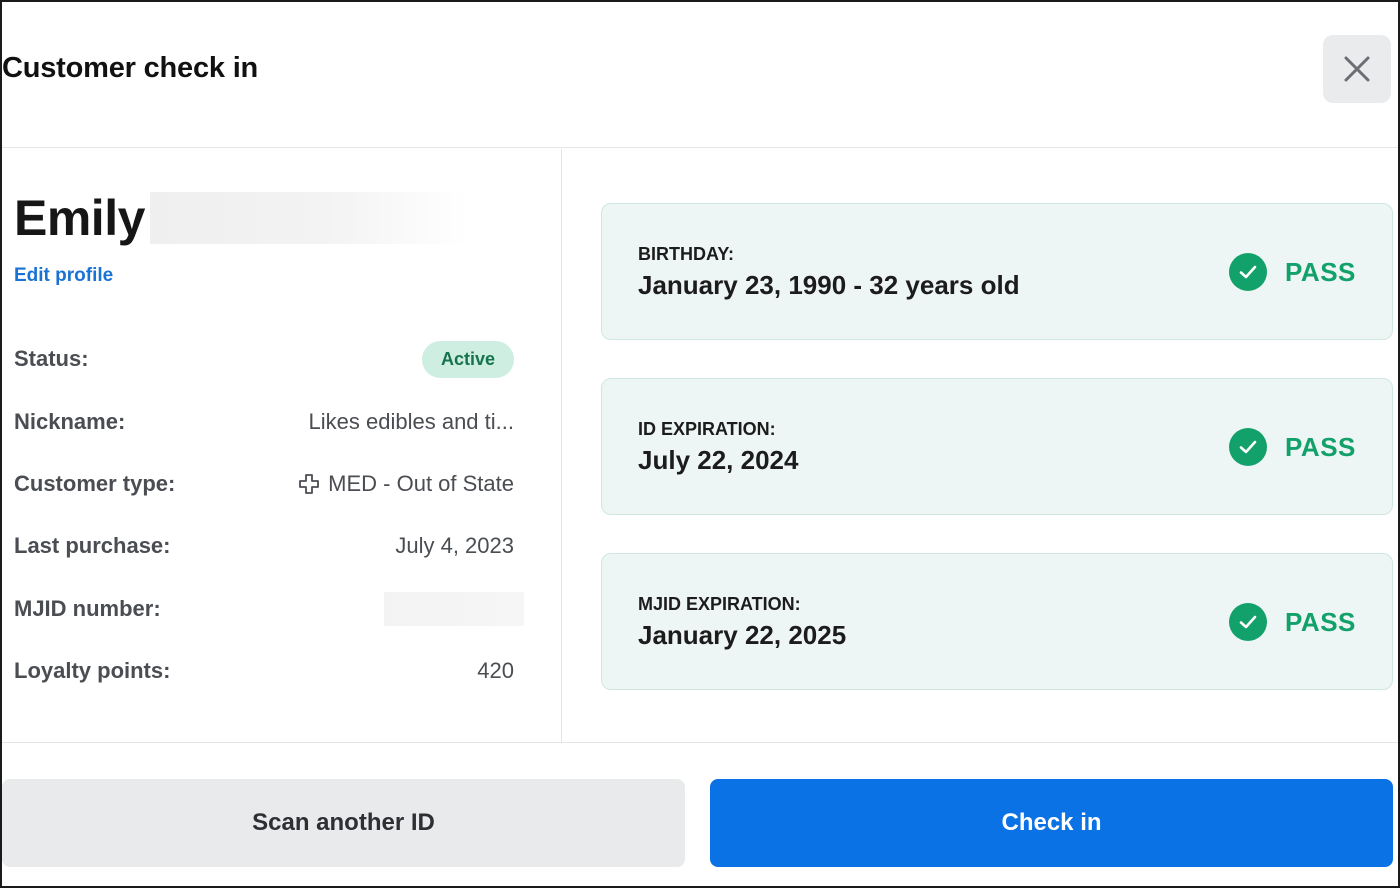 This screenshot has width=1400, height=888. I want to click on mjid-expiration-pass-text: PASS, so click(1320, 621).